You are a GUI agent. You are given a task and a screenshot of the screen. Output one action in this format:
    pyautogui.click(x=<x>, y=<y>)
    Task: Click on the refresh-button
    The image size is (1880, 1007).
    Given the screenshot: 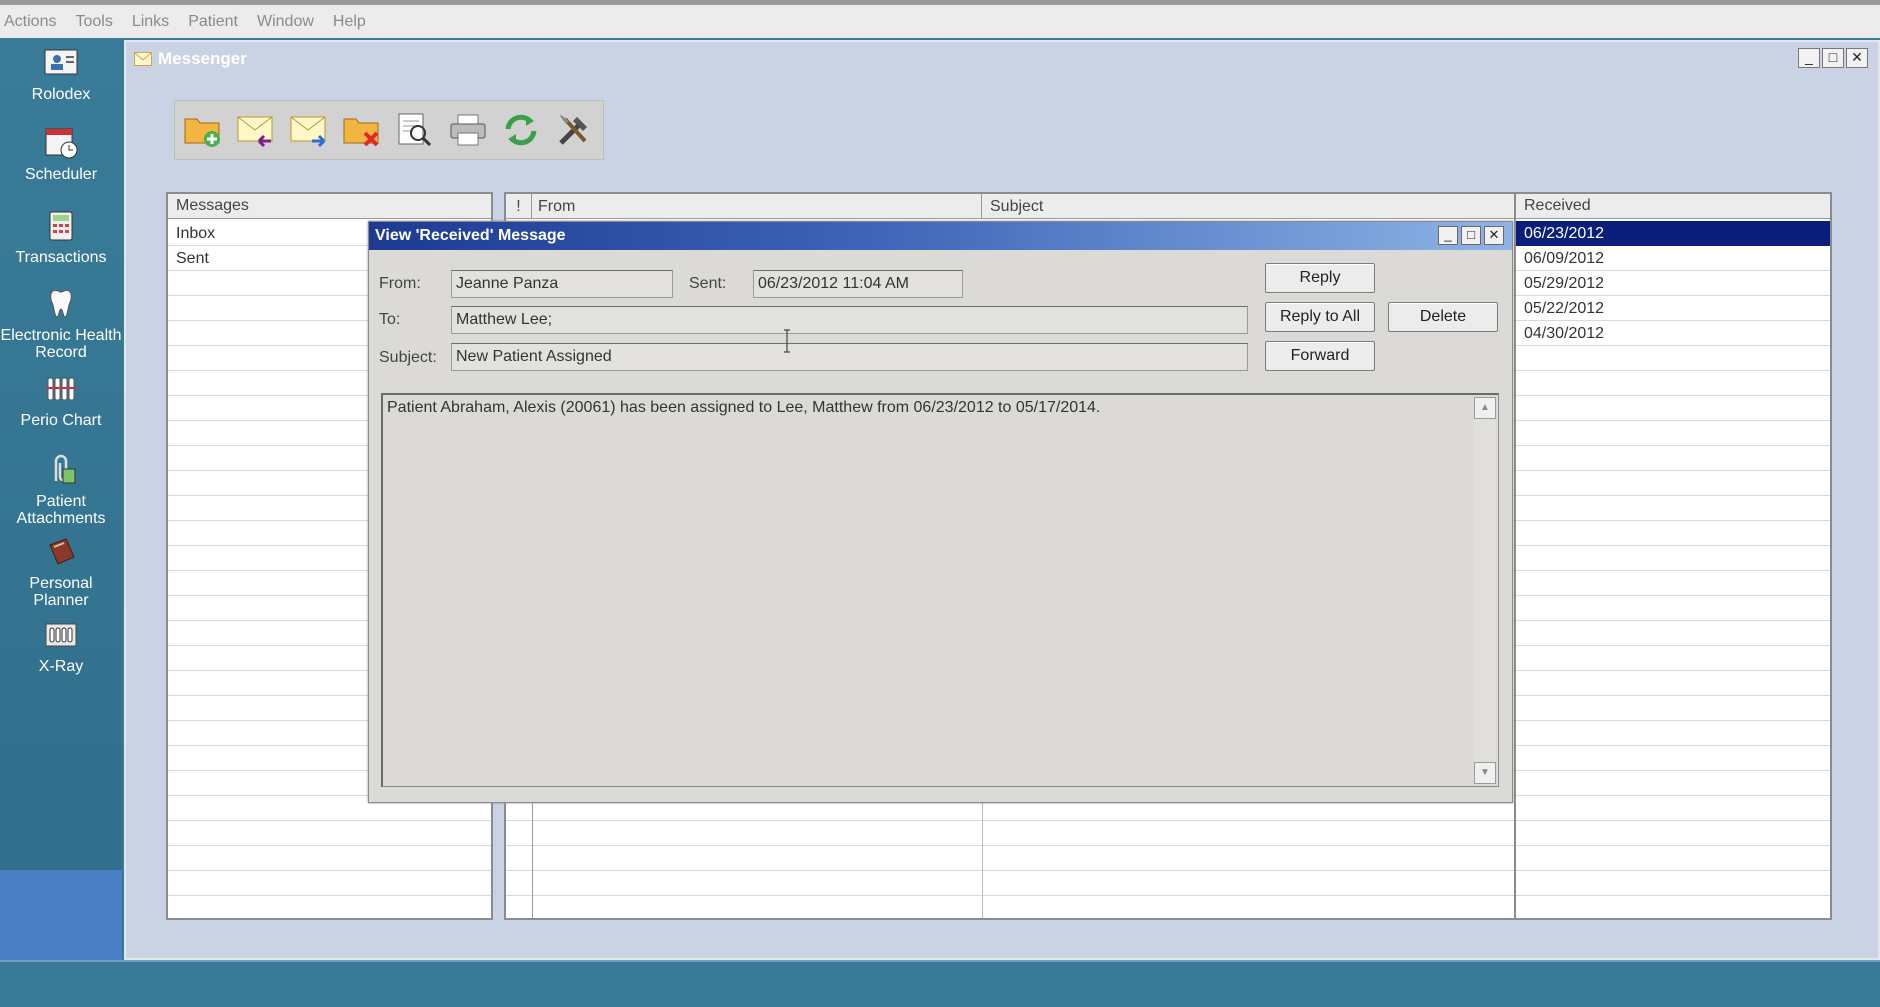 What is the action you would take?
    pyautogui.click(x=521, y=130)
    